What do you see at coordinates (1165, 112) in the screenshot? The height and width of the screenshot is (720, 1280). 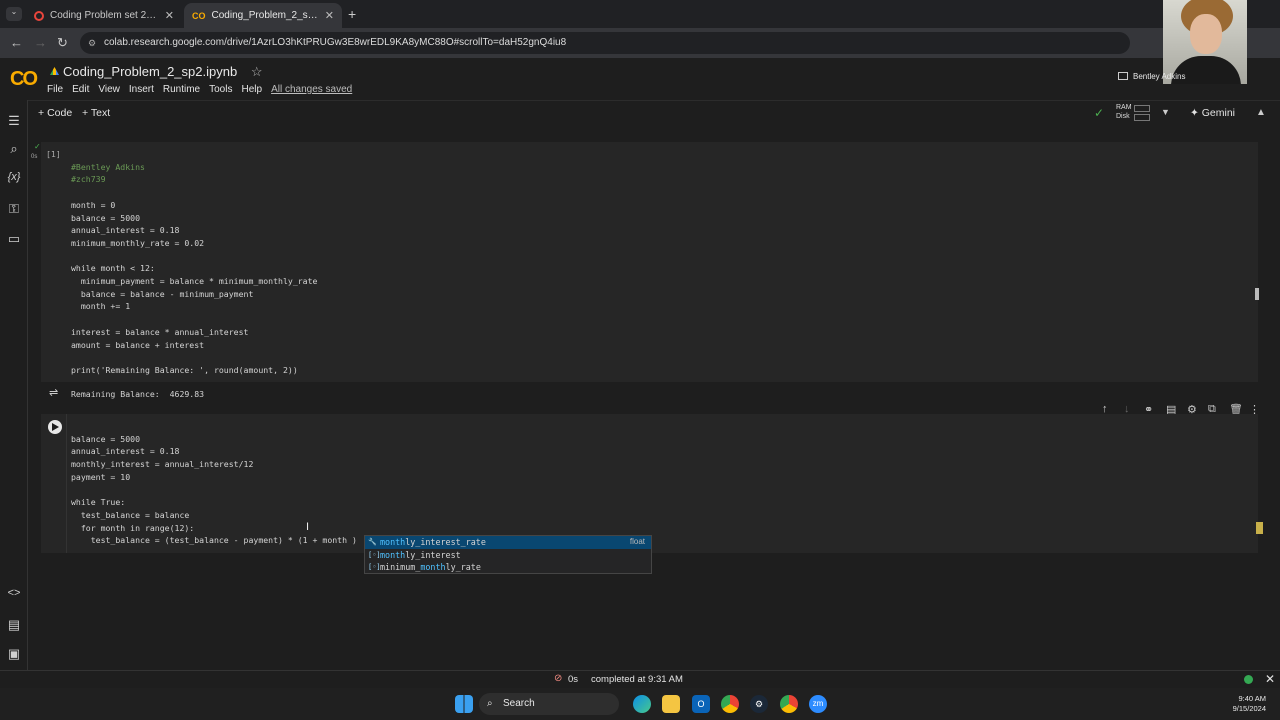 I see `runtime-dropdown-icon: ▼` at bounding box center [1165, 112].